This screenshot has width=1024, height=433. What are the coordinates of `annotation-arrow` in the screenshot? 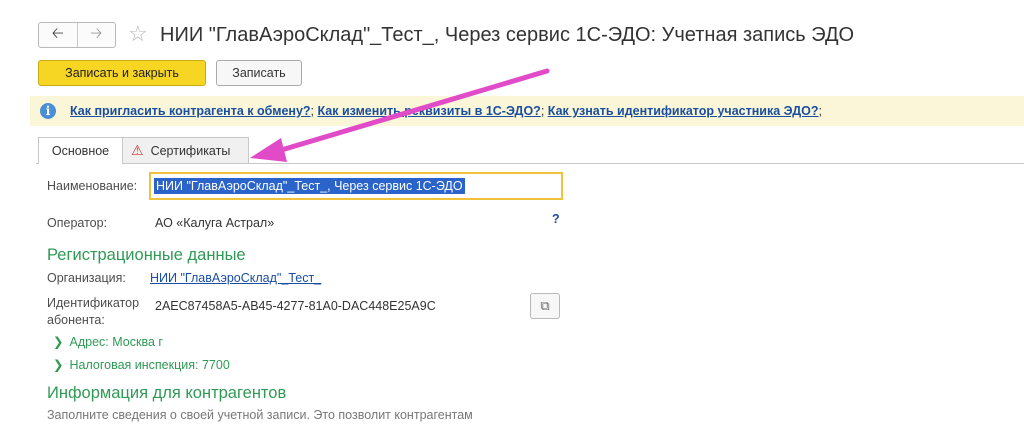 It's located at (400, 115).